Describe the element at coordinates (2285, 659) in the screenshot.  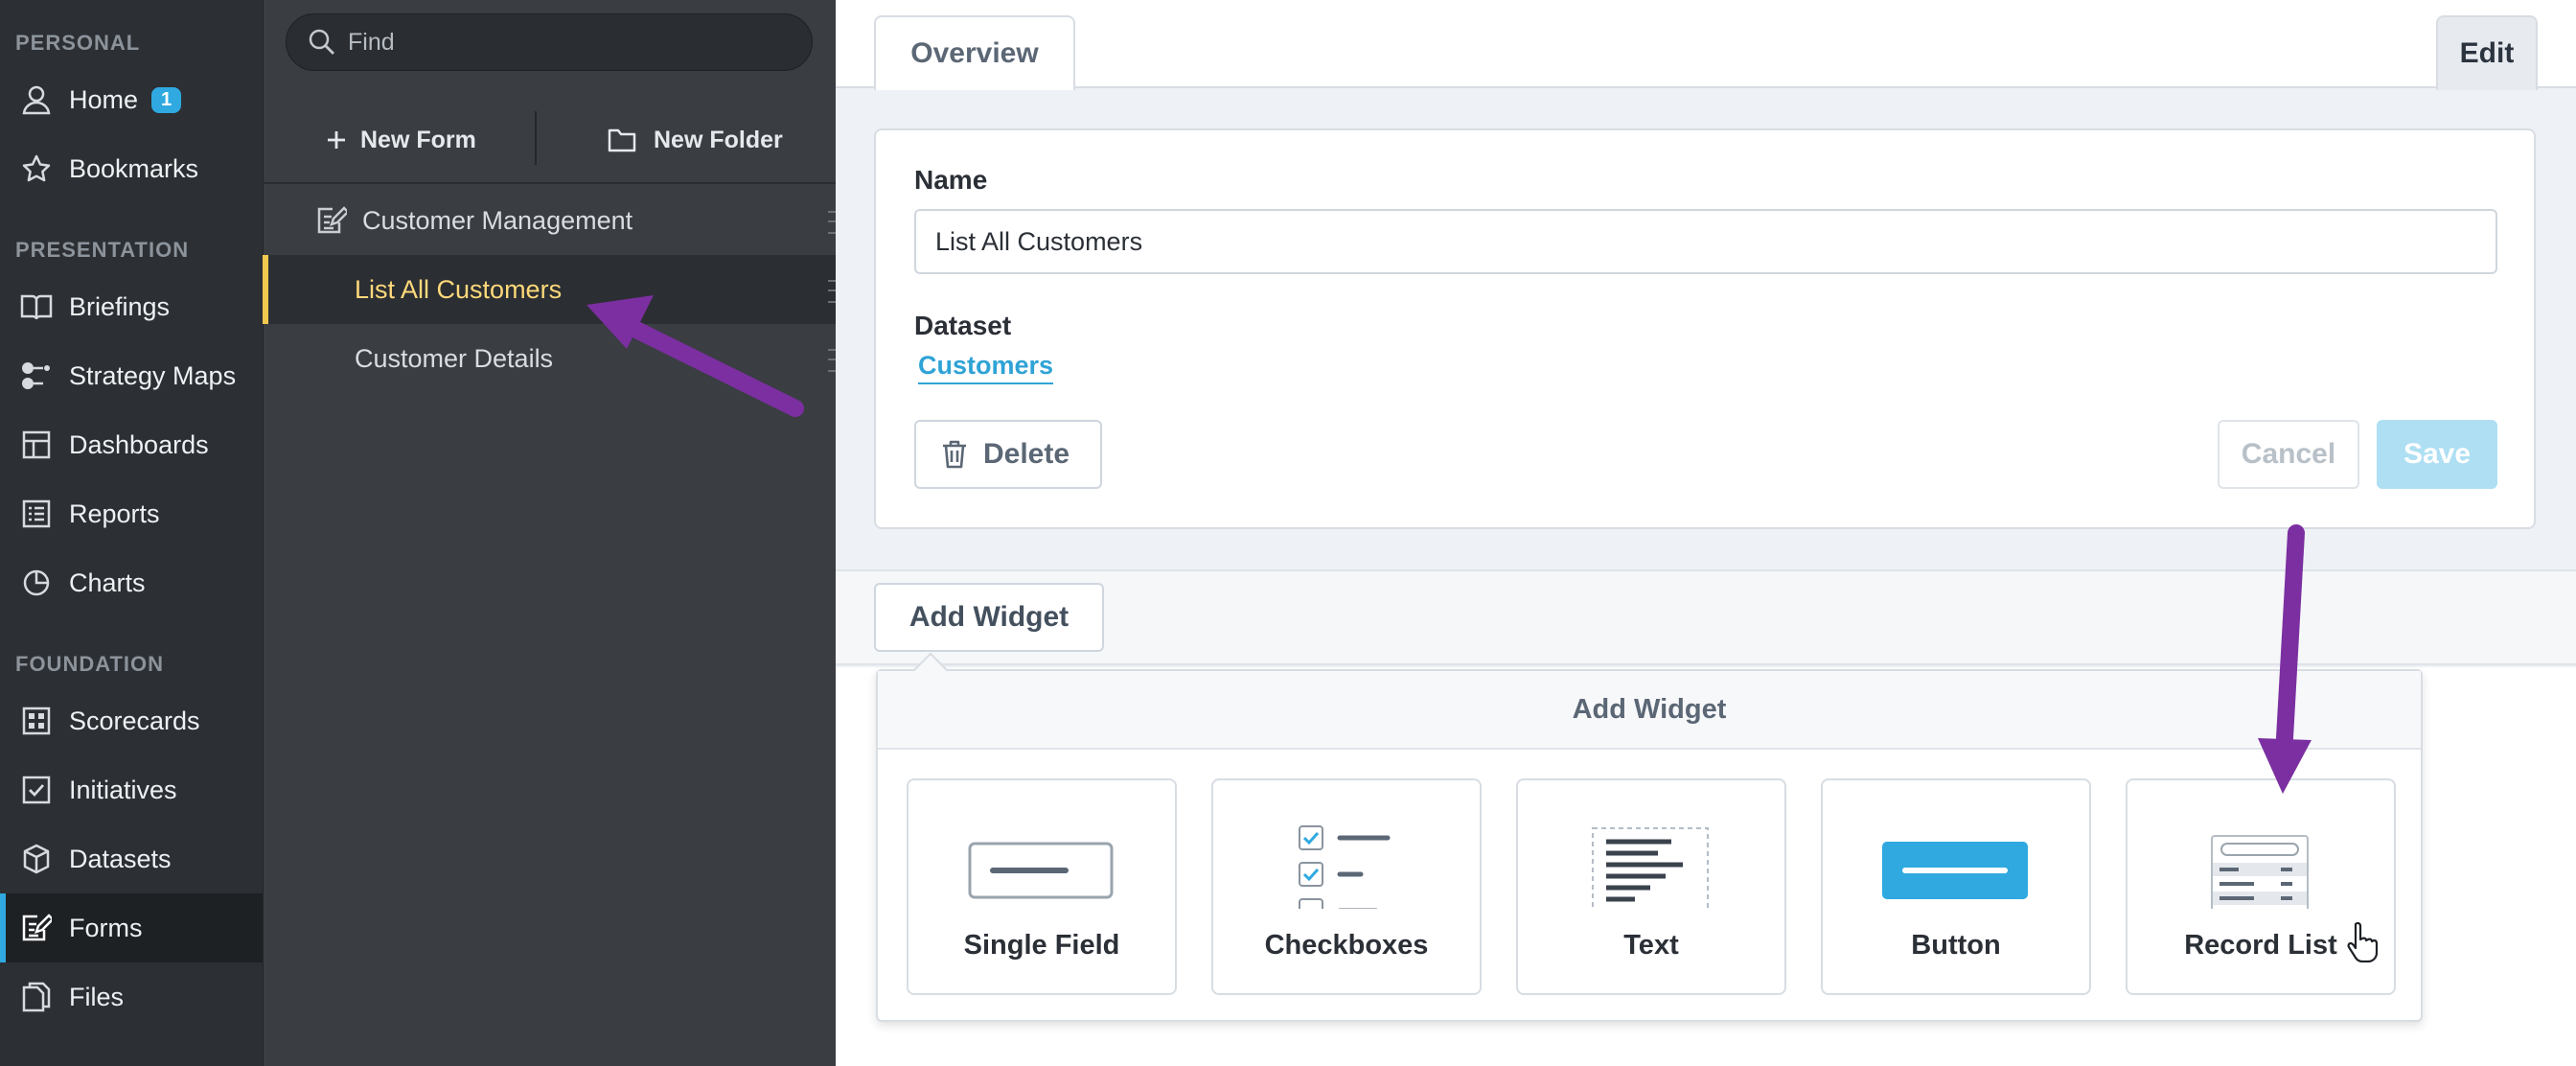
I see `annotation-arrow-record-list` at that location.